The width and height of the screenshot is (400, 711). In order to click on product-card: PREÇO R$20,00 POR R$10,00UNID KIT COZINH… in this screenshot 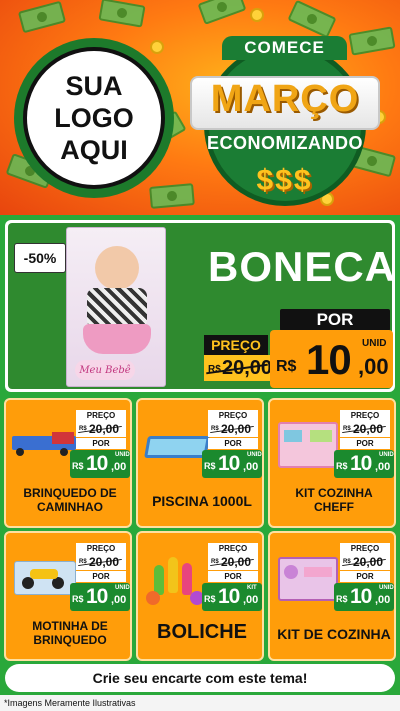, I will do `click(332, 463)`.